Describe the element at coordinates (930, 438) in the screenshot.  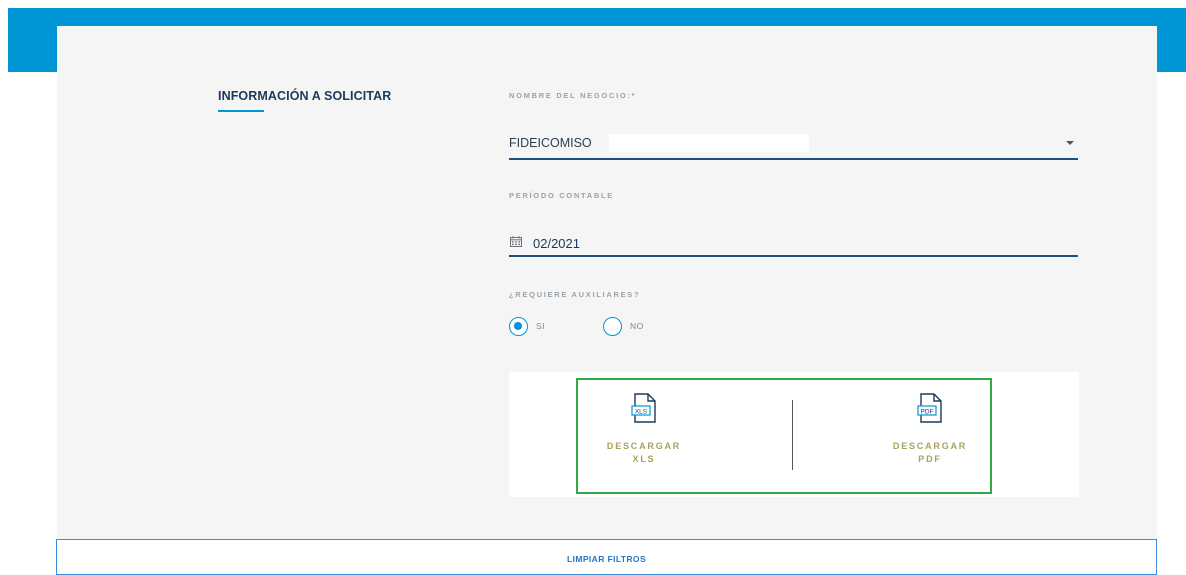
I see `download-pdf-button: PDF DESCARGAR PDF` at that location.